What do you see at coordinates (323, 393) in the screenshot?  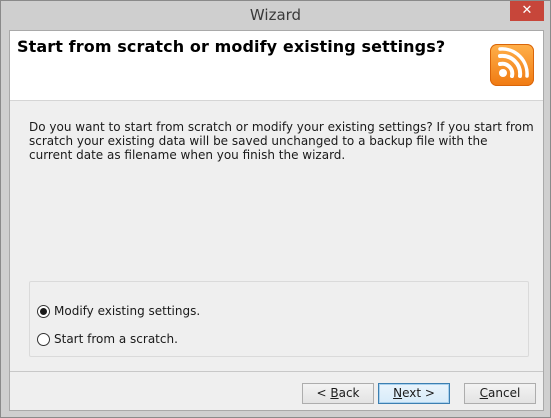 I see `back-button-prefix: <` at bounding box center [323, 393].